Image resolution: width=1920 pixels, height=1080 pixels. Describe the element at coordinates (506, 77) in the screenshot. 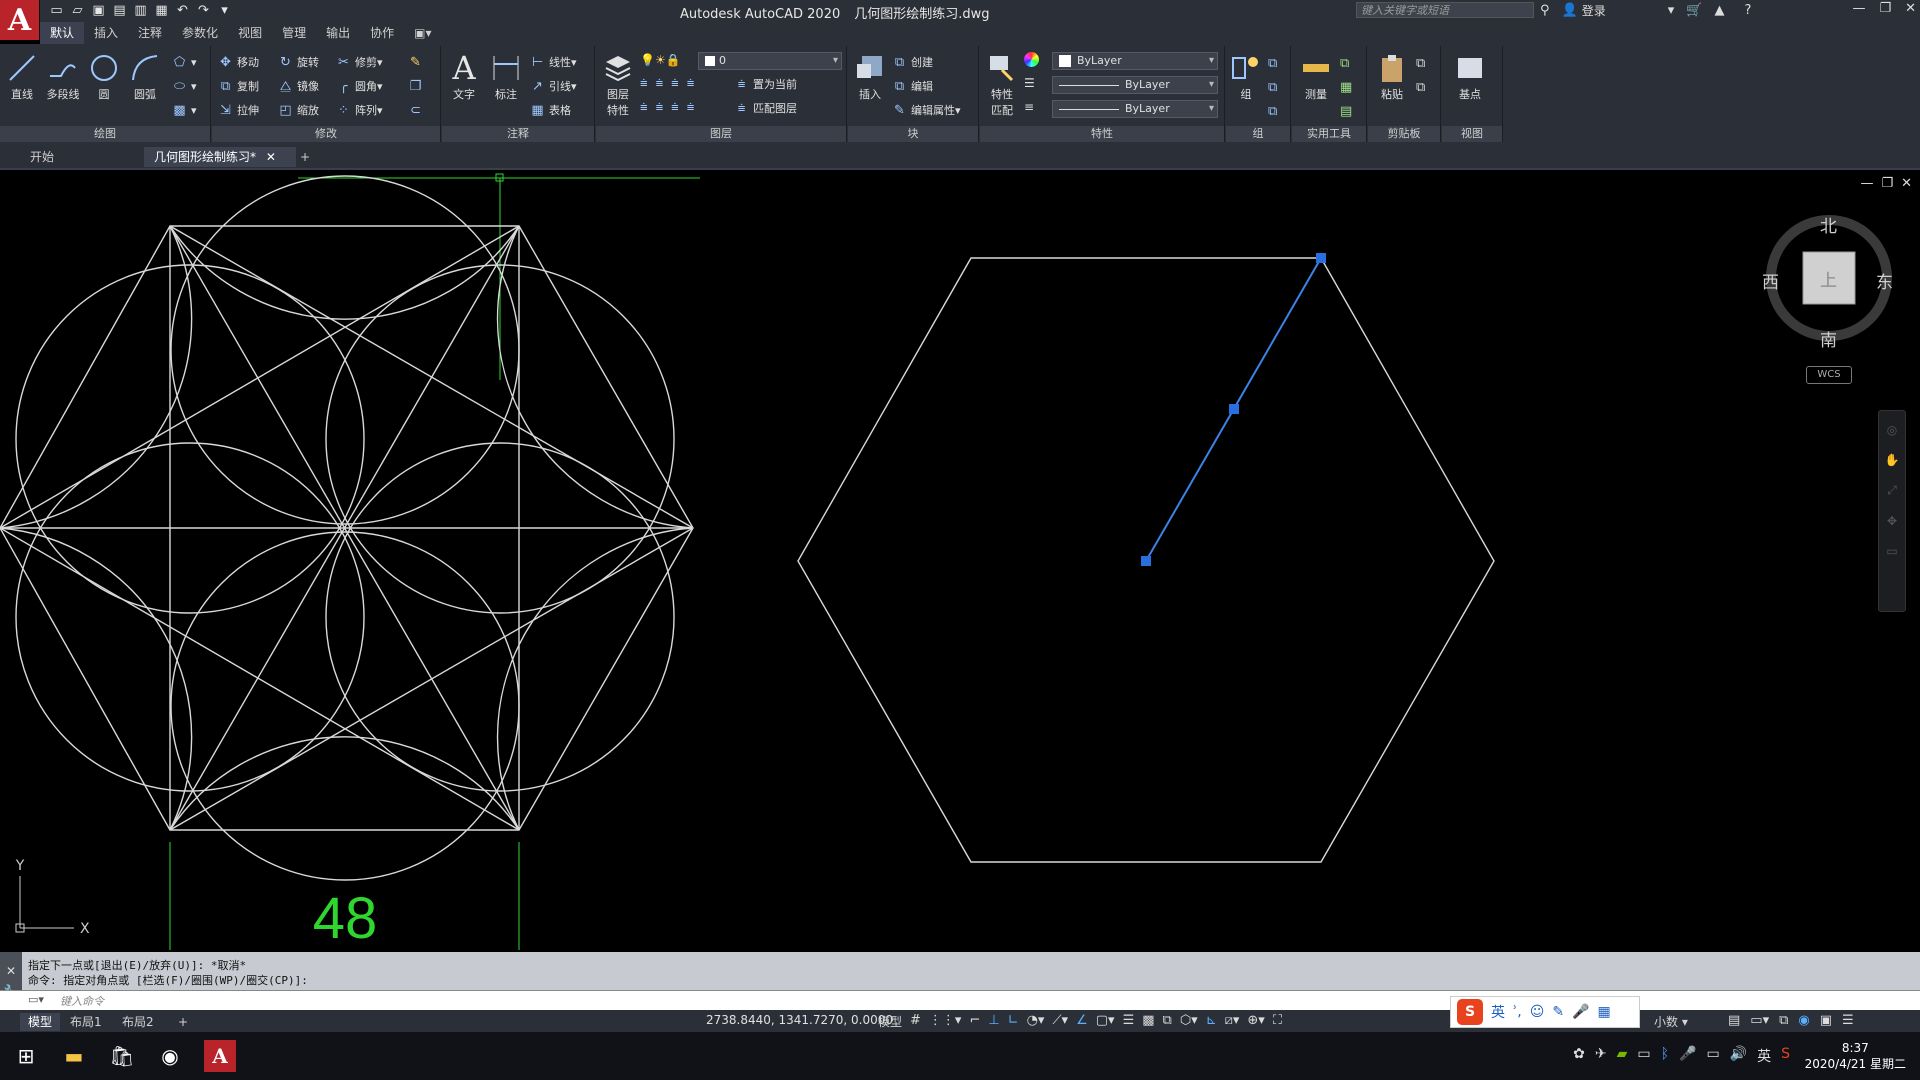

I see `dimension-tool: 标注` at that location.